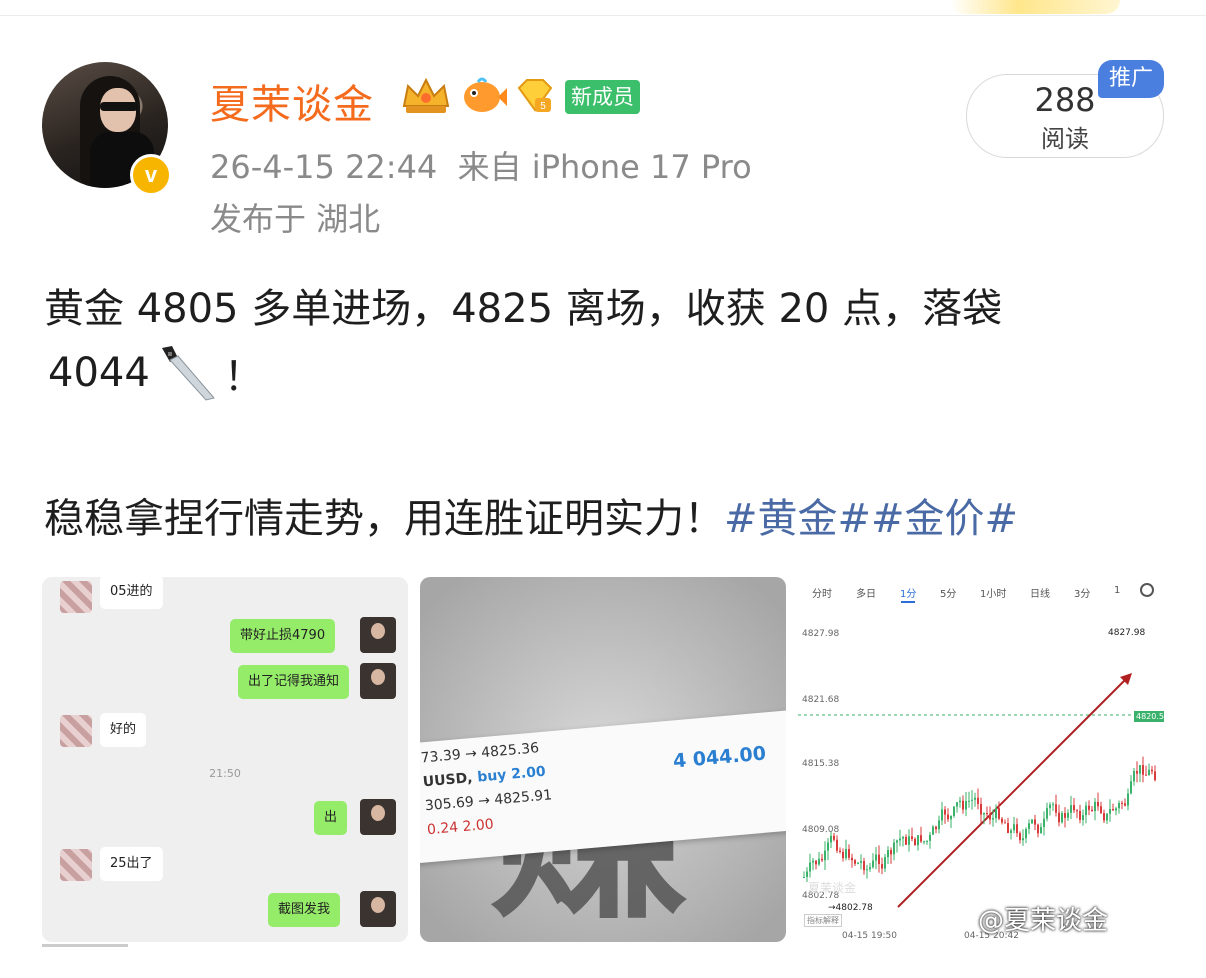 The width and height of the screenshot is (1206, 978). What do you see at coordinates (535, 96) in the screenshot?
I see `diamond-badge-icon: 5` at bounding box center [535, 96].